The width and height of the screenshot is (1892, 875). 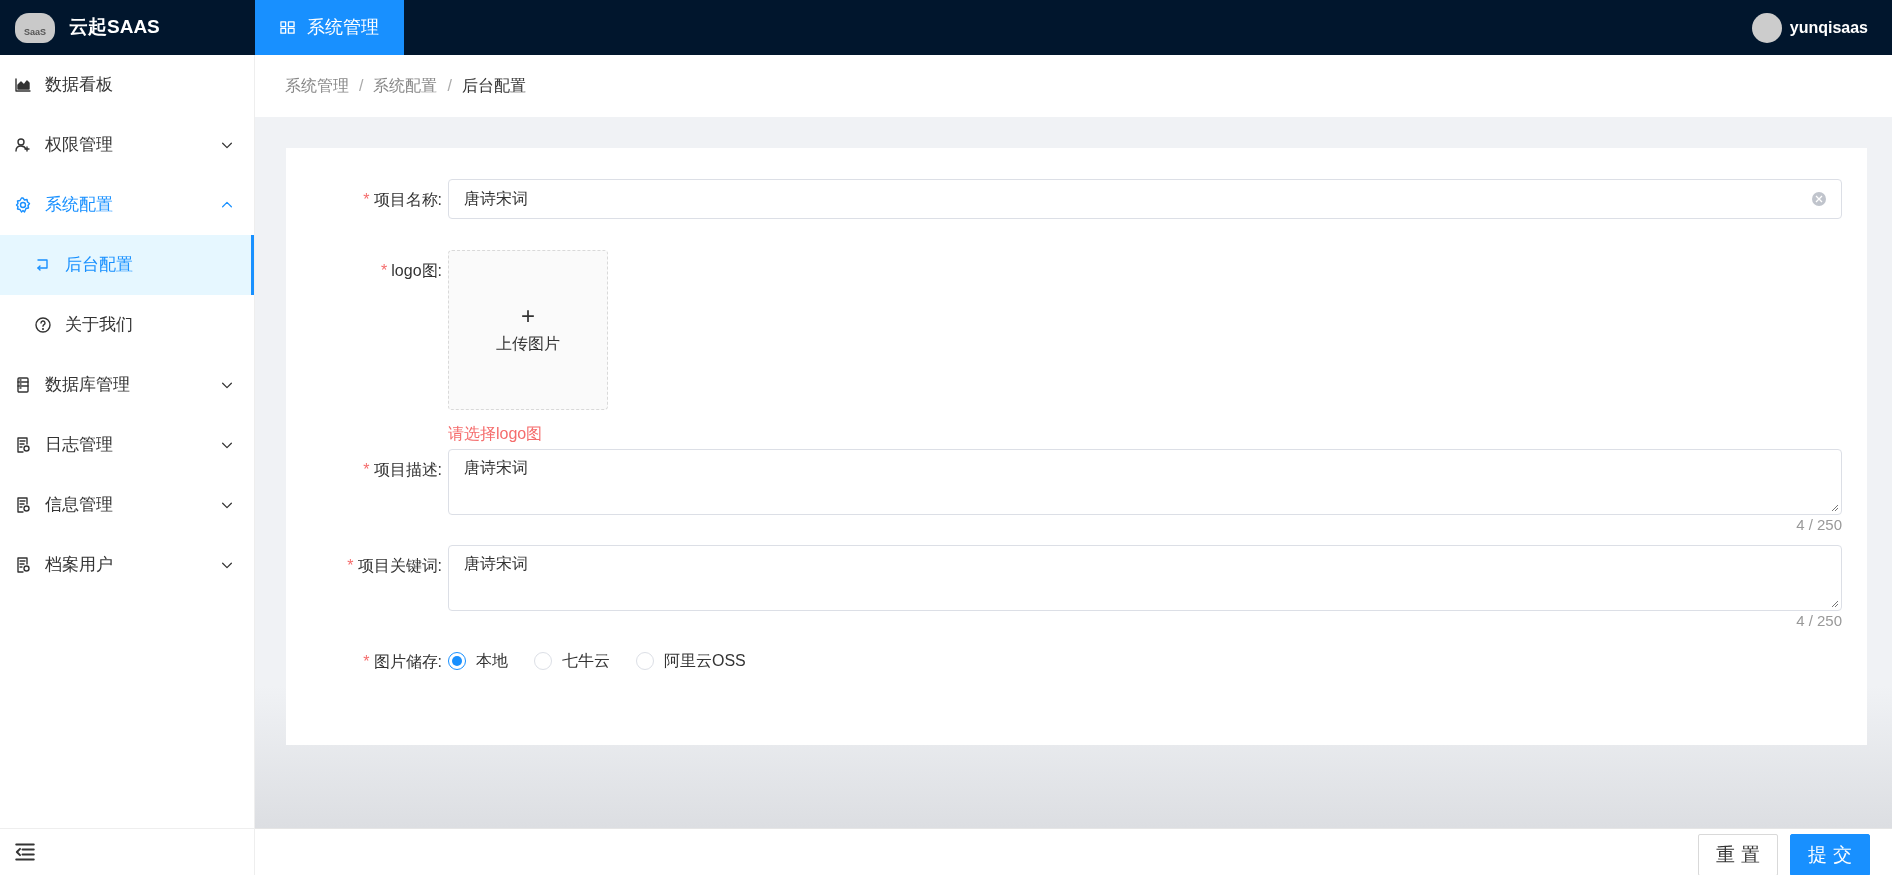 I want to click on user-name: yunqisaas, so click(x=1828, y=27).